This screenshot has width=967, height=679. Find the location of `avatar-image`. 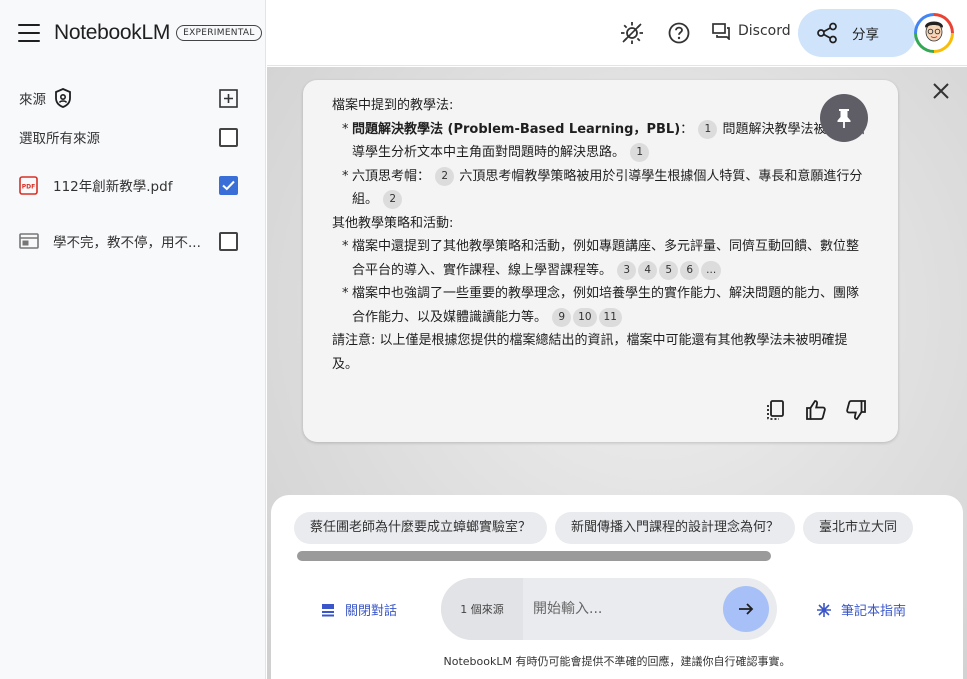

avatar-image is located at coordinates (934, 33).